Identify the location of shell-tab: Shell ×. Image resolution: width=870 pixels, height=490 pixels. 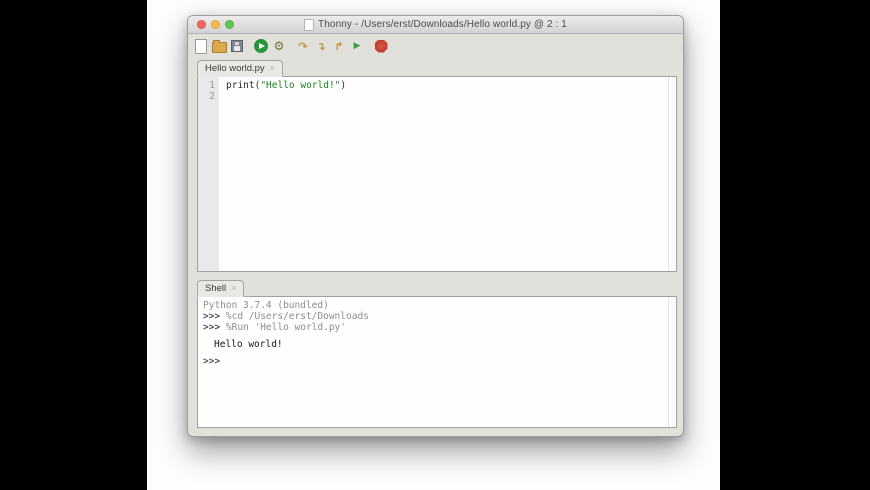
(221, 288).